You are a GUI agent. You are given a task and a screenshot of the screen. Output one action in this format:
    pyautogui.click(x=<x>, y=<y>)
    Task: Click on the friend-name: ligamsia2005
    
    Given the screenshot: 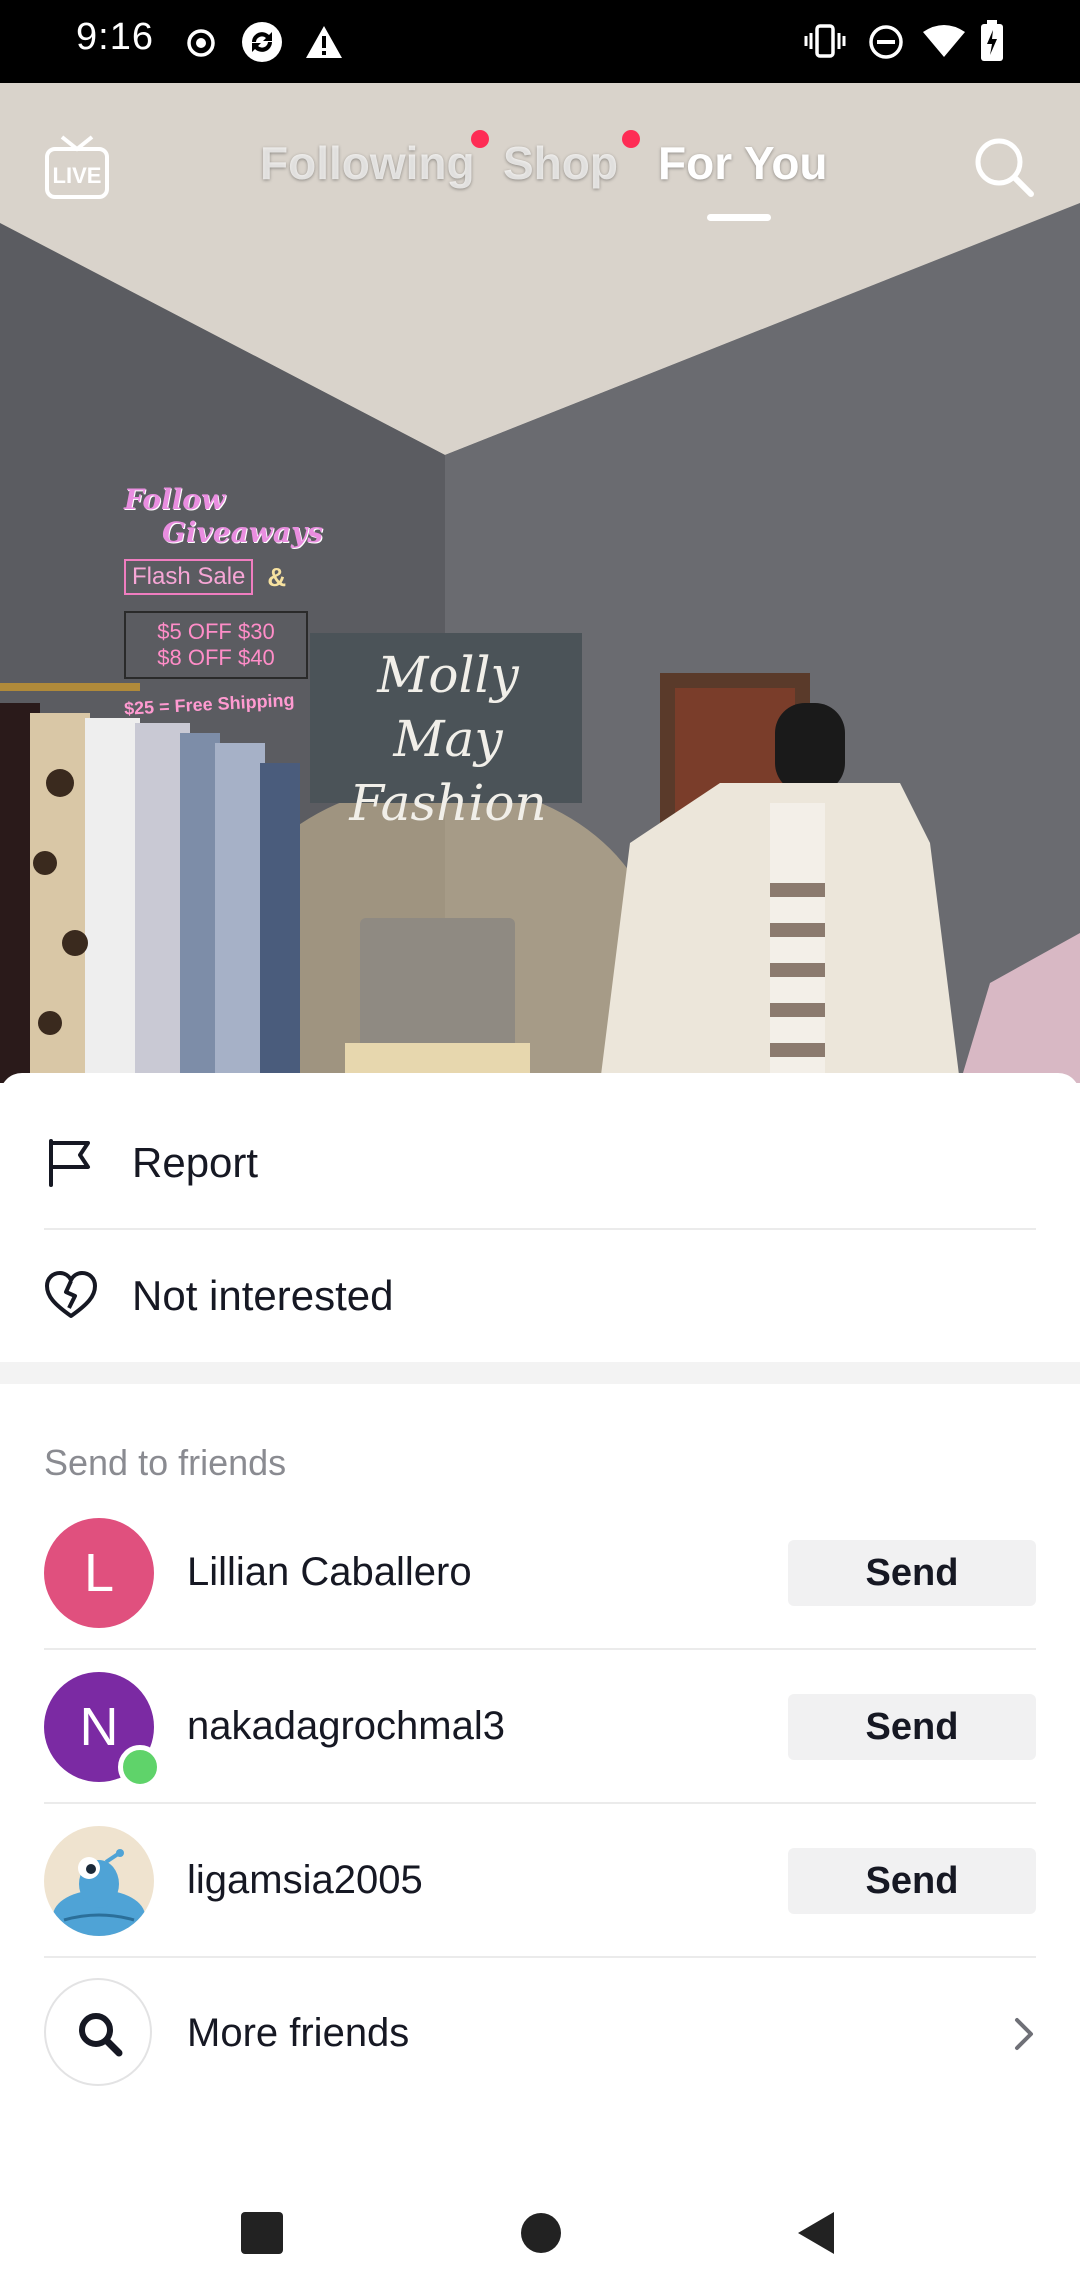 What is the action you would take?
    pyautogui.click(x=305, y=1880)
    